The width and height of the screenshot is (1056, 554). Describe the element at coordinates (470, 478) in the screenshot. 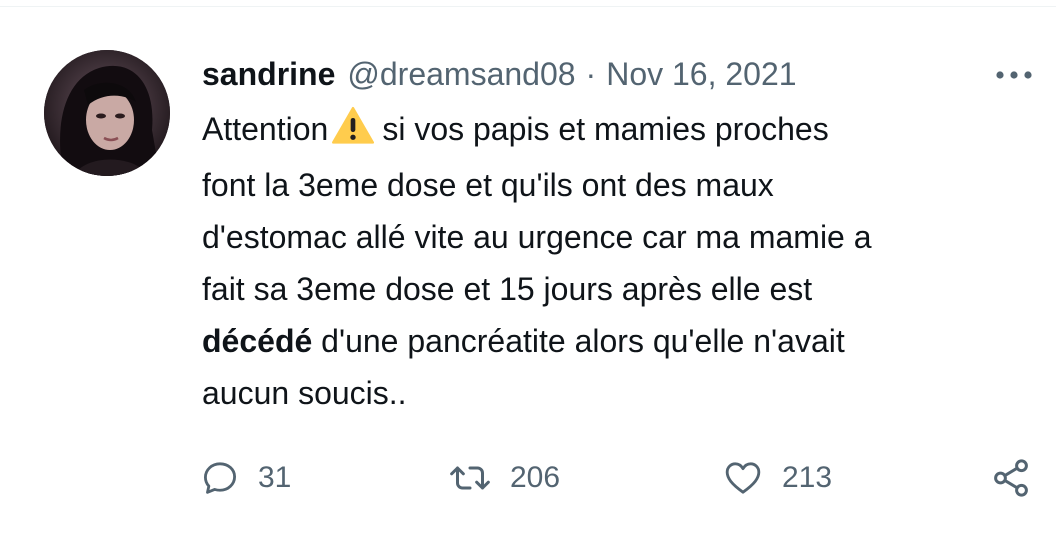

I see `retweet-icon` at that location.